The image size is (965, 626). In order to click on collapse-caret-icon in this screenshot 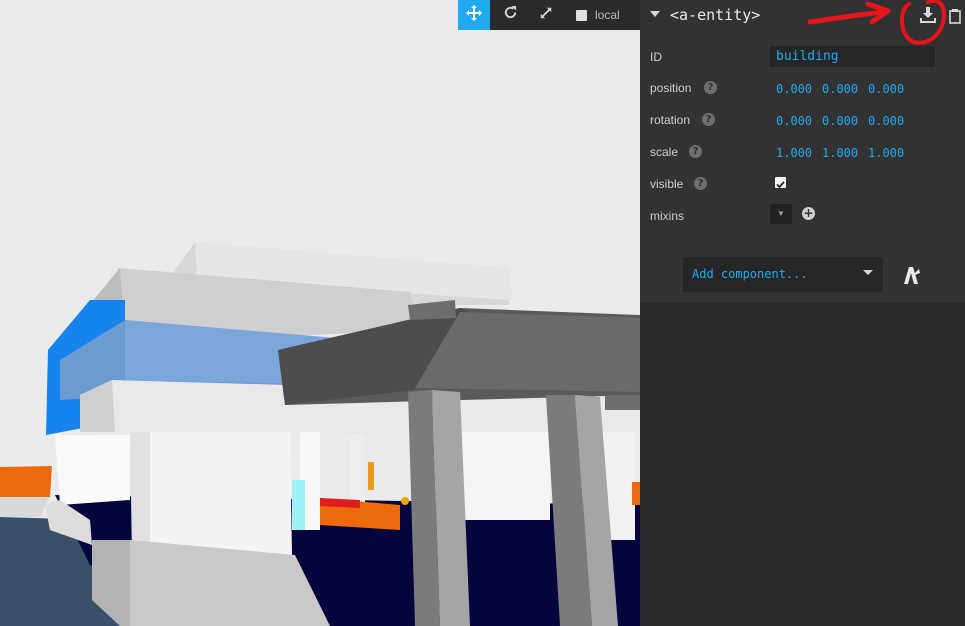, I will do `click(655, 14)`.